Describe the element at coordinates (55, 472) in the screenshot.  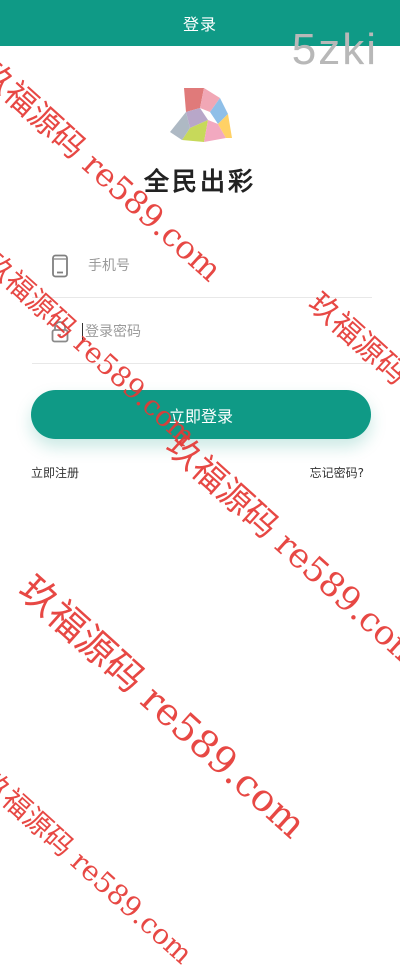
I see `register-link: 立即注册` at that location.